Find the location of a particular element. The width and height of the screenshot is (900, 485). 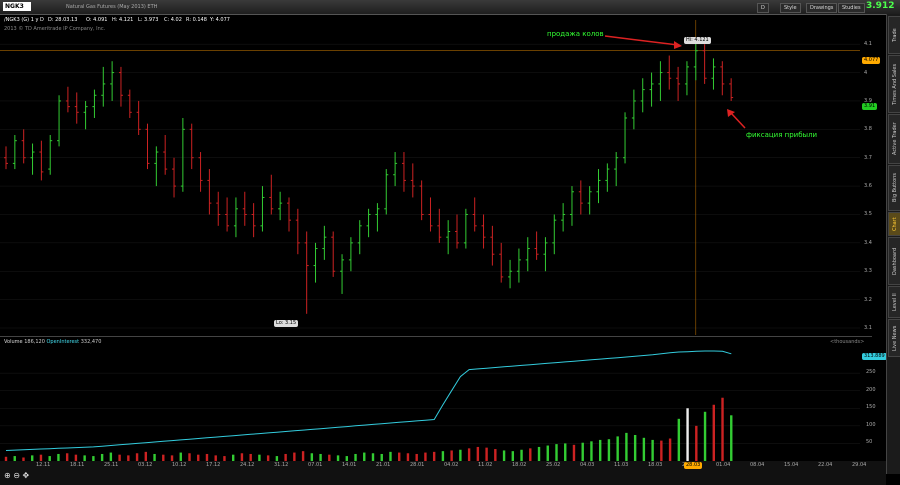

style-button: Style is located at coordinates (790, 8).